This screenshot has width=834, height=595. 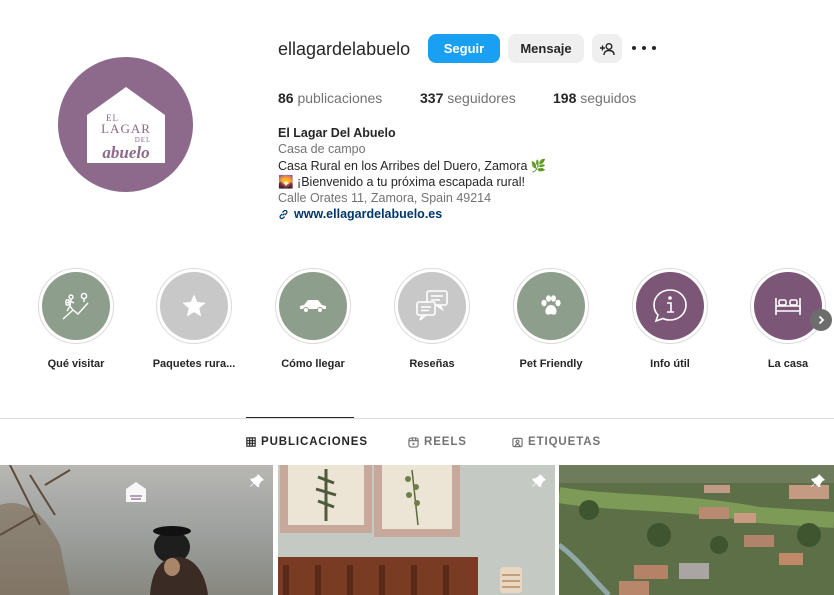 I want to click on active-tab-indicator, so click(x=300, y=417).